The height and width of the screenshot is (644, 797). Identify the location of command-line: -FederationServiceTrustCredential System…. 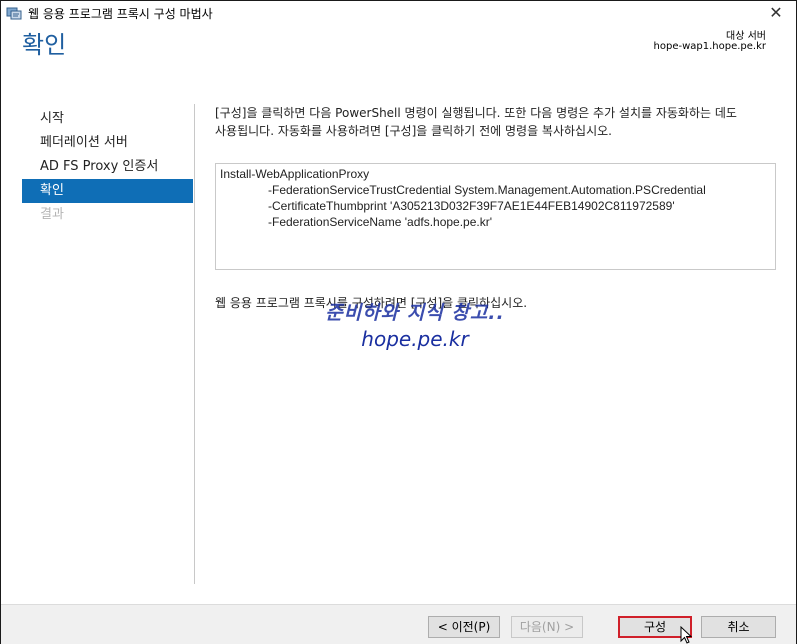
(487, 190).